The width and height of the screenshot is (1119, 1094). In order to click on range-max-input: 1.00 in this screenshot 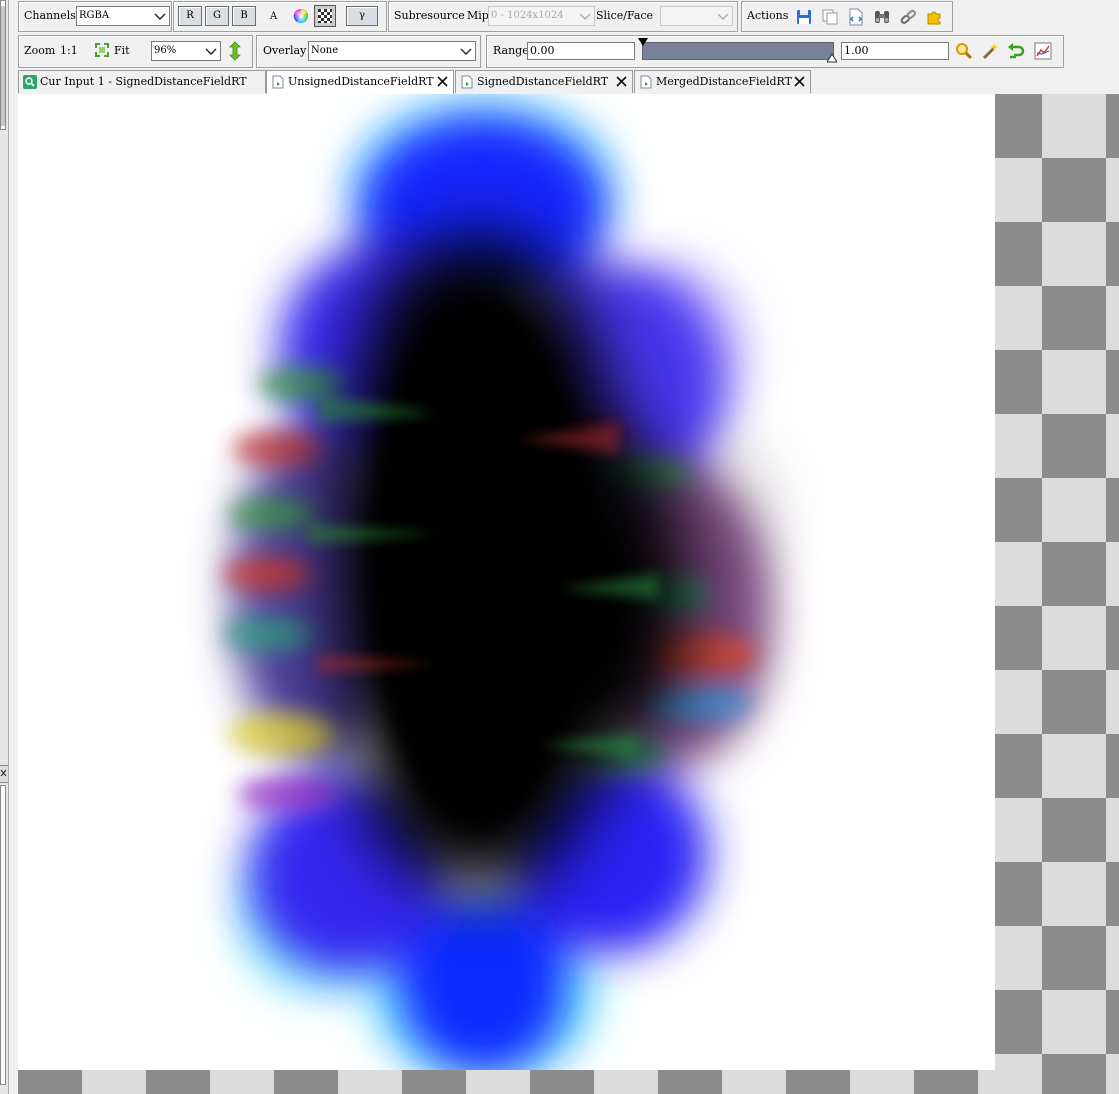, I will do `click(895, 51)`.